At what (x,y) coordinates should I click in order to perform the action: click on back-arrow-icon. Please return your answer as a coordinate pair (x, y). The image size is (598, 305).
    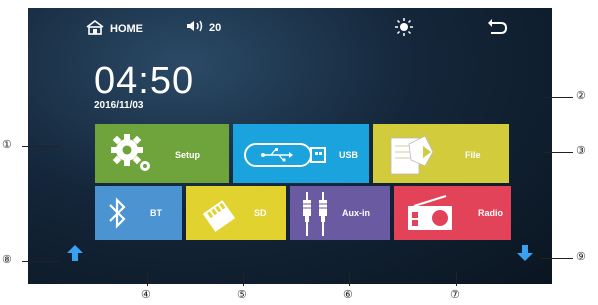
    Looking at the image, I should click on (497, 30).